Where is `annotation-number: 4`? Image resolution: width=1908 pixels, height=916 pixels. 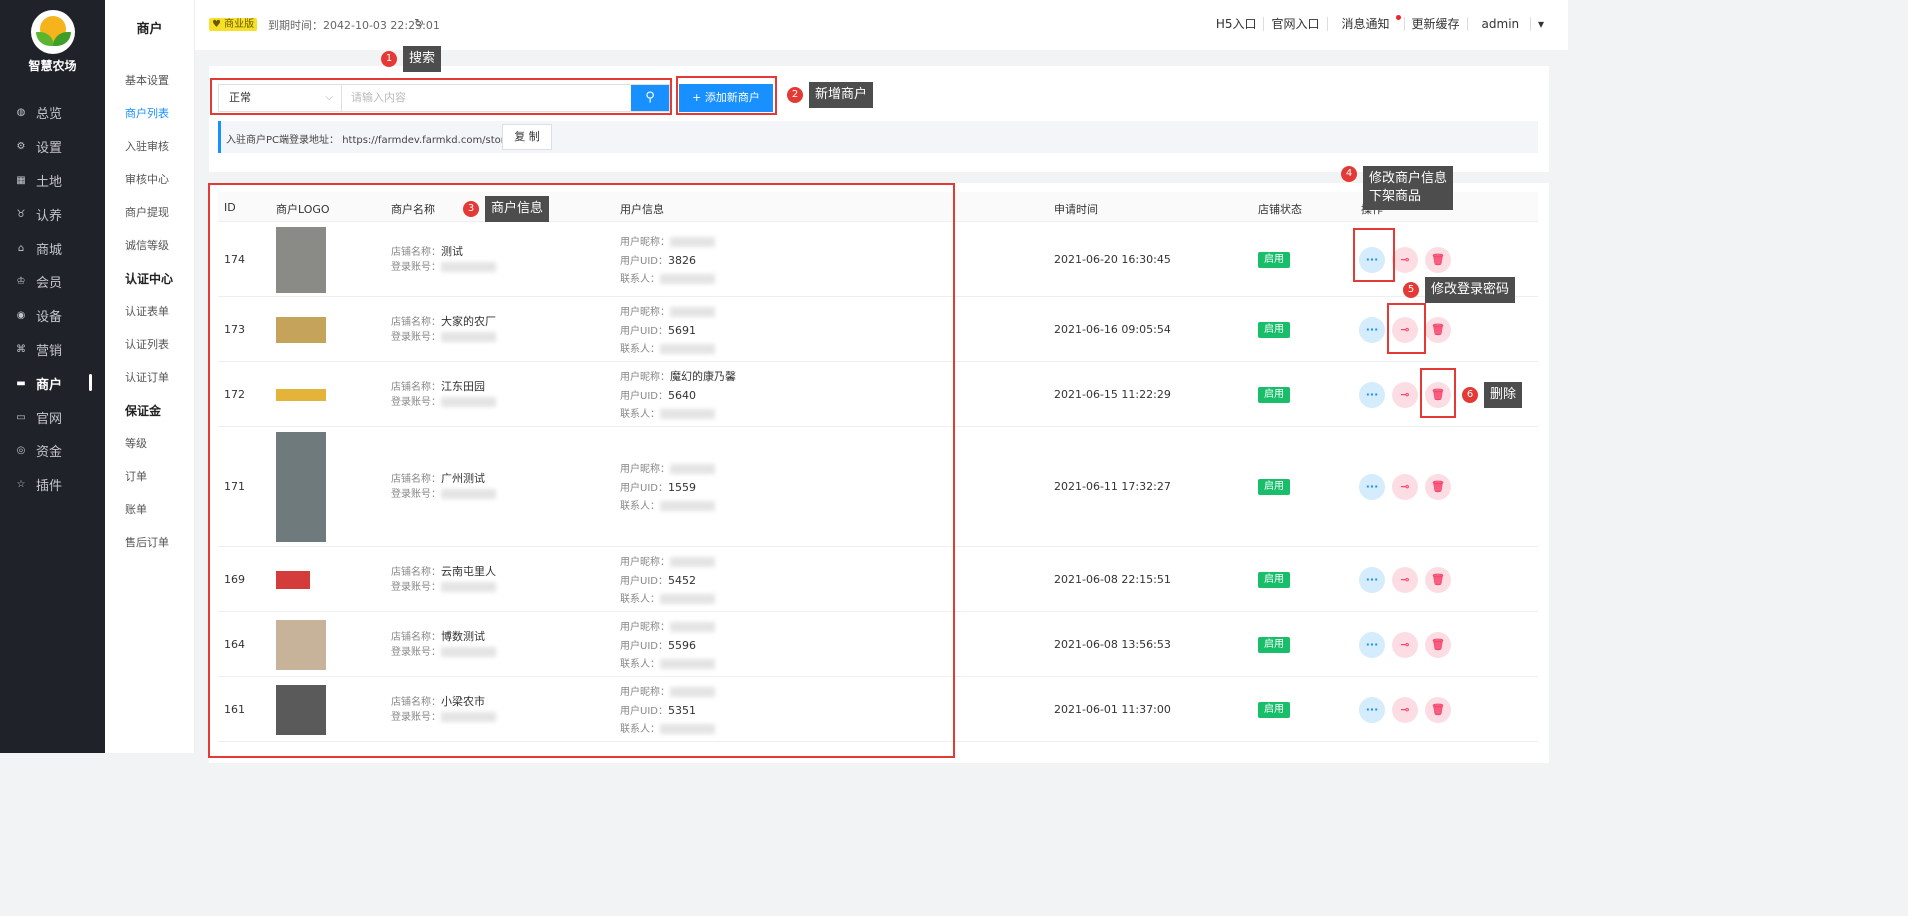 annotation-number: 4 is located at coordinates (1349, 174).